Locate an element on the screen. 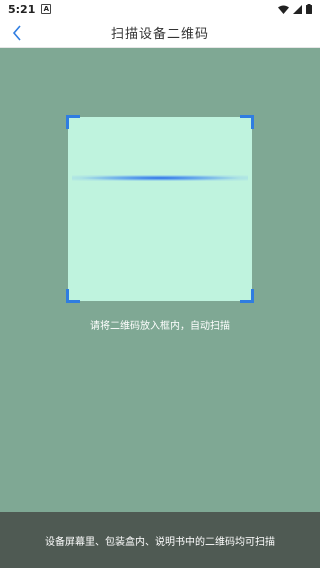  corner-bottom-left is located at coordinates (73, 296).